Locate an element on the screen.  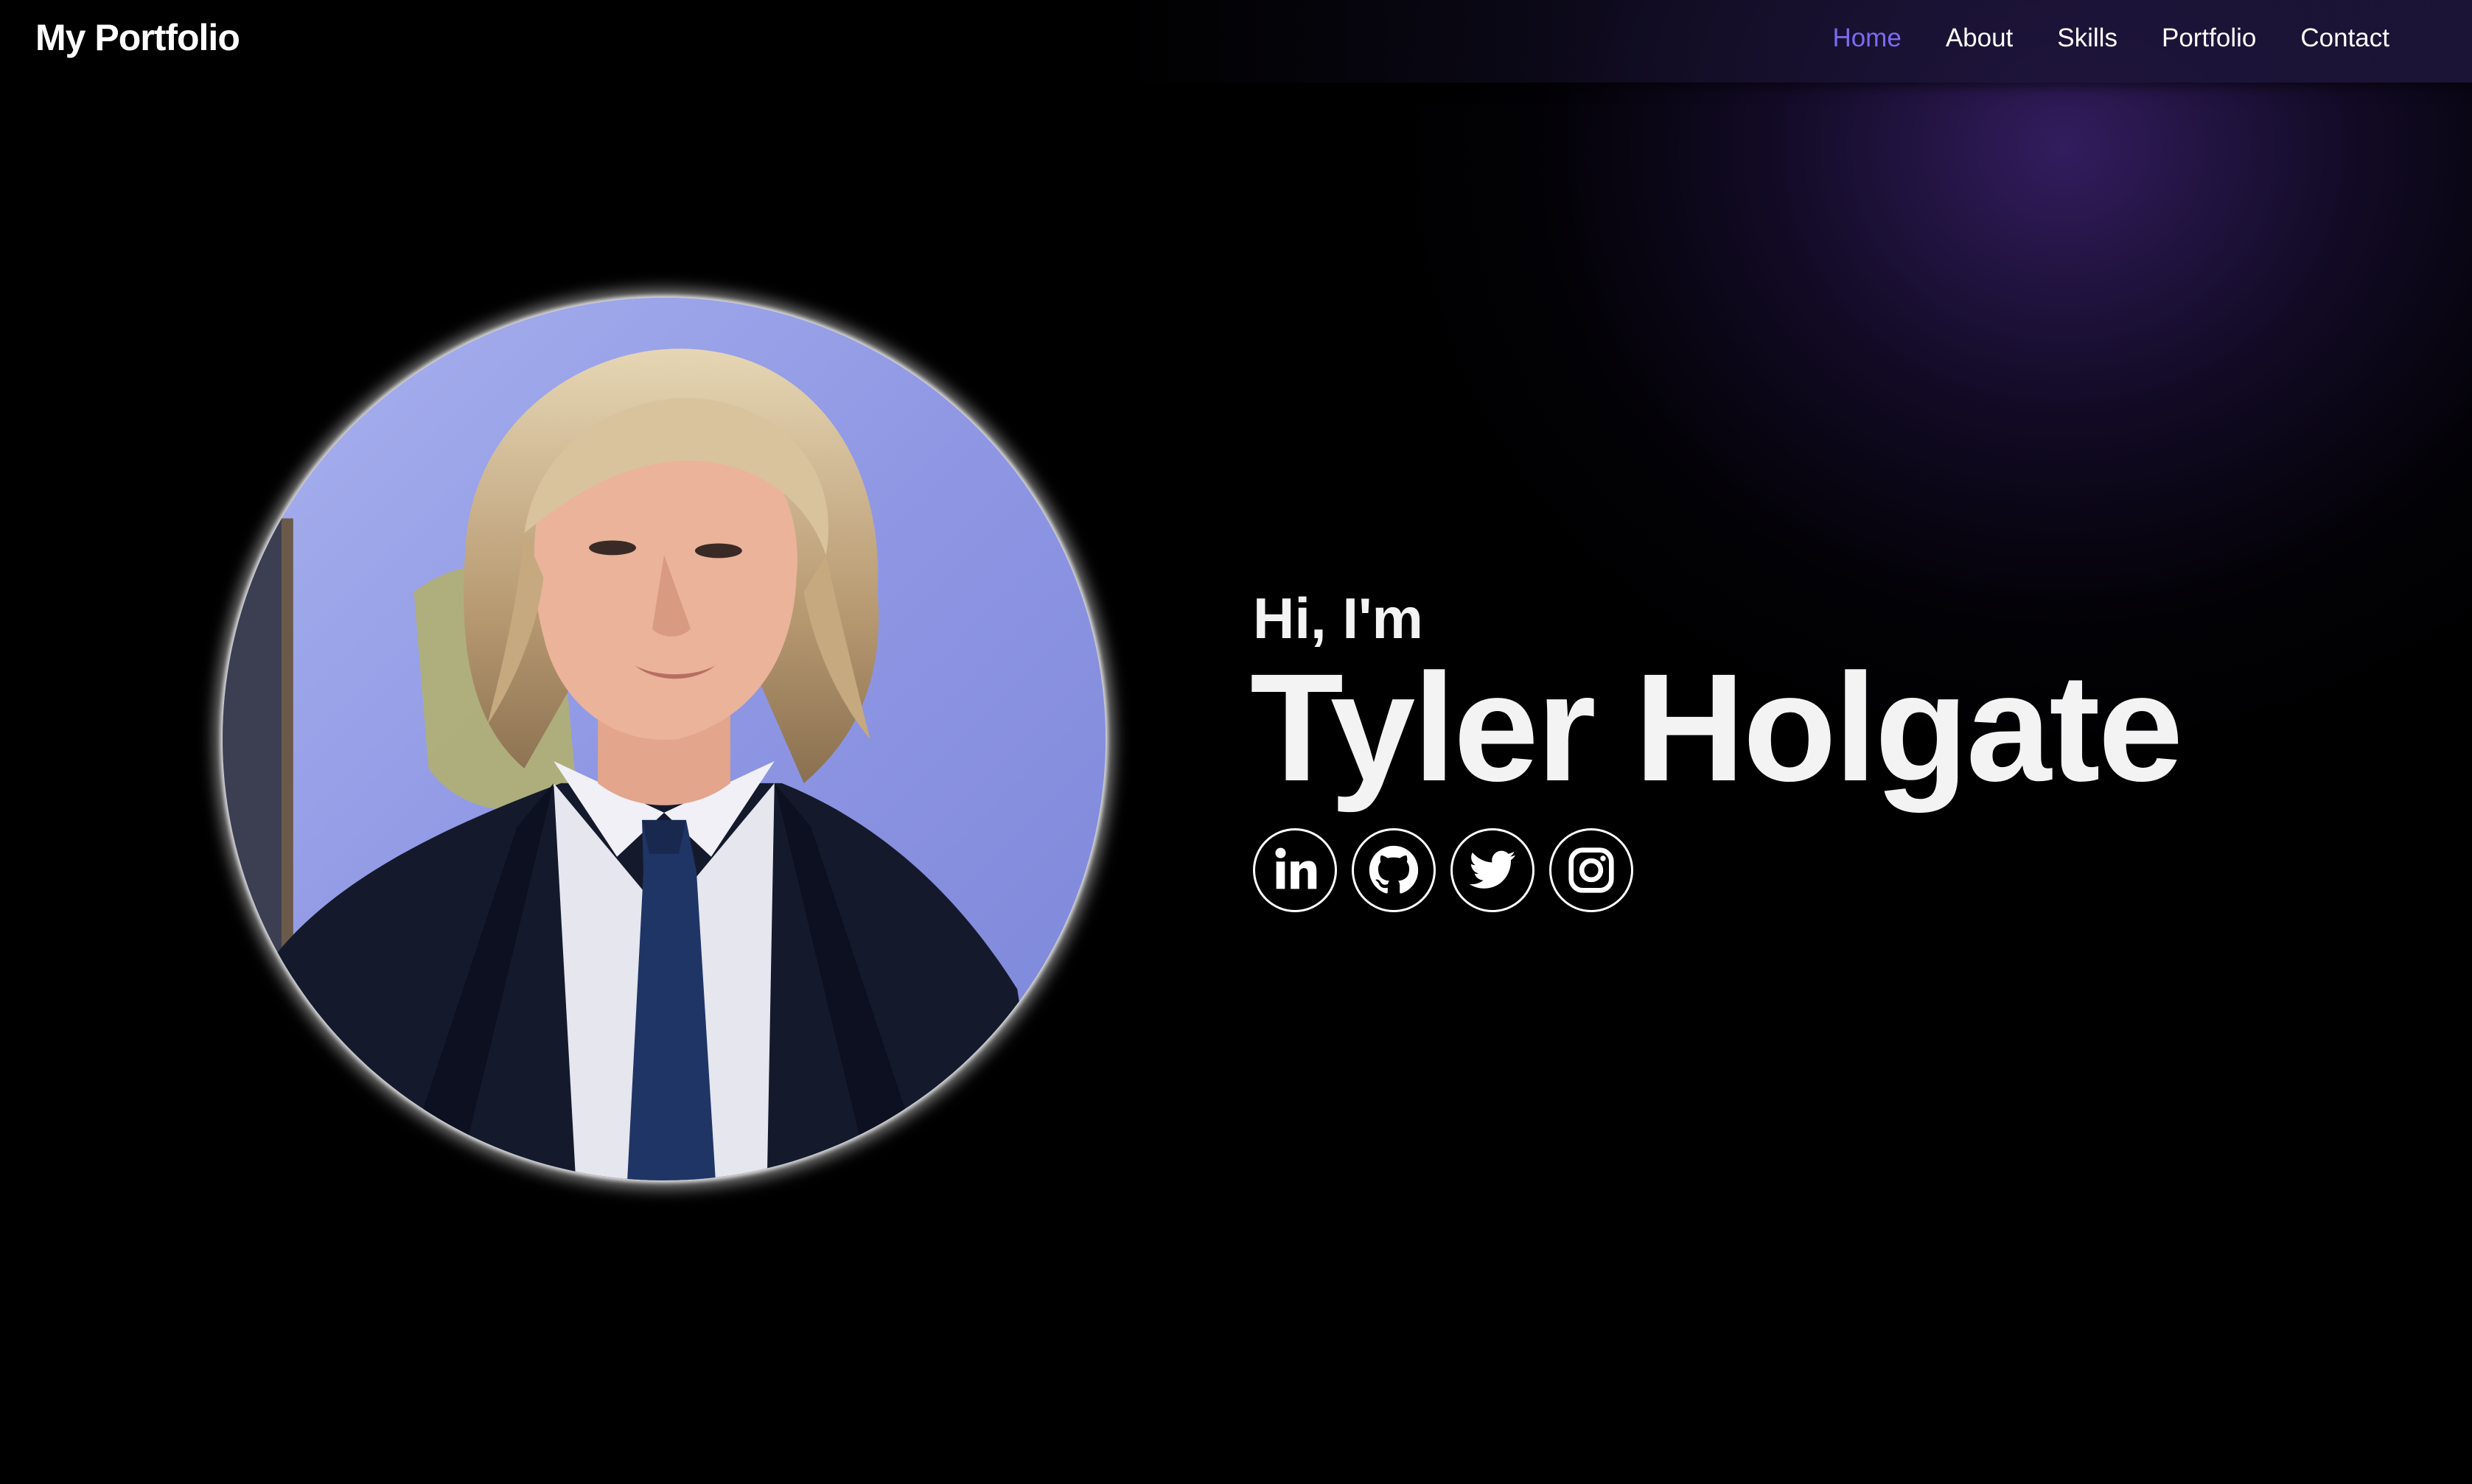
nav-item-contact: Contact is located at coordinates (2344, 38).